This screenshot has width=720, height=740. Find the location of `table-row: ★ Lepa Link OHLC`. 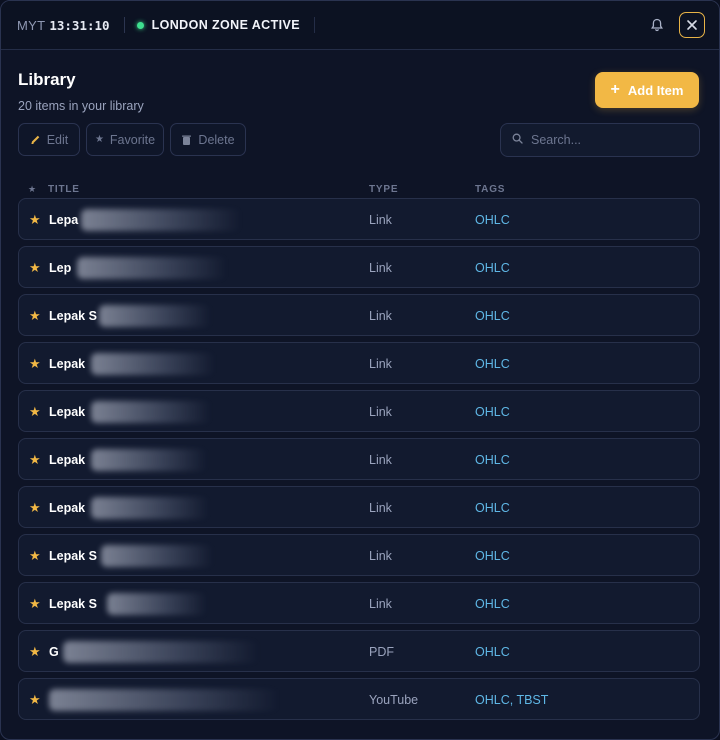

table-row: ★ Lepa Link OHLC is located at coordinates (359, 219).